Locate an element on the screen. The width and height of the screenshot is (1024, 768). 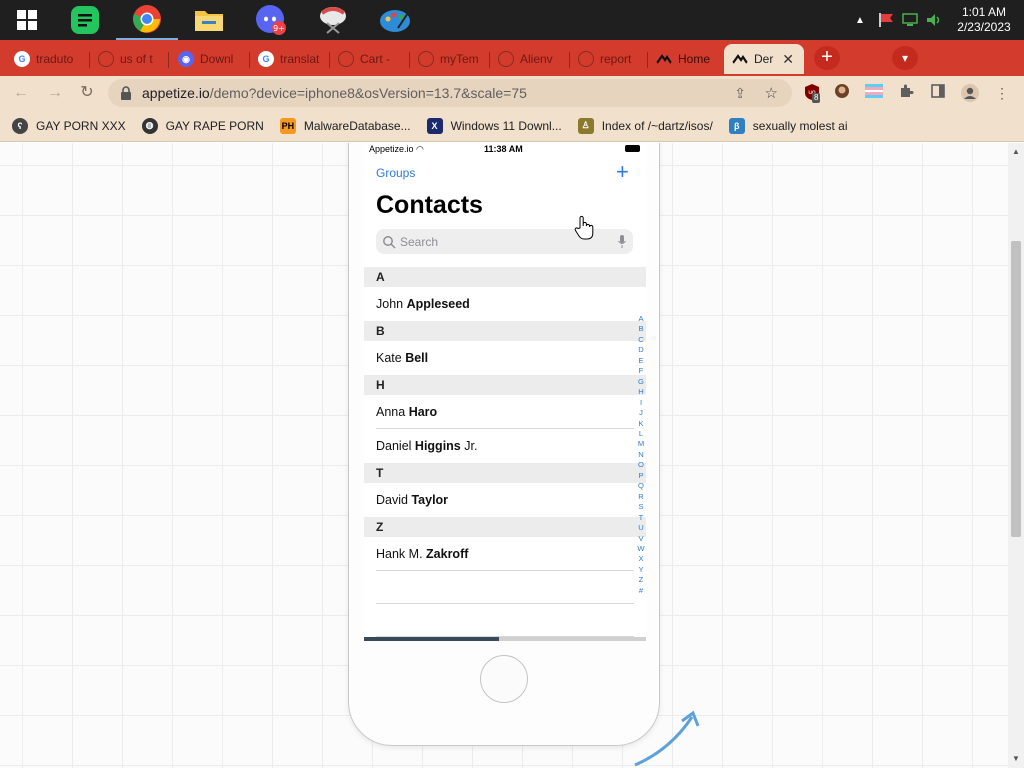
volume-icon is located at coordinates (934, 20).